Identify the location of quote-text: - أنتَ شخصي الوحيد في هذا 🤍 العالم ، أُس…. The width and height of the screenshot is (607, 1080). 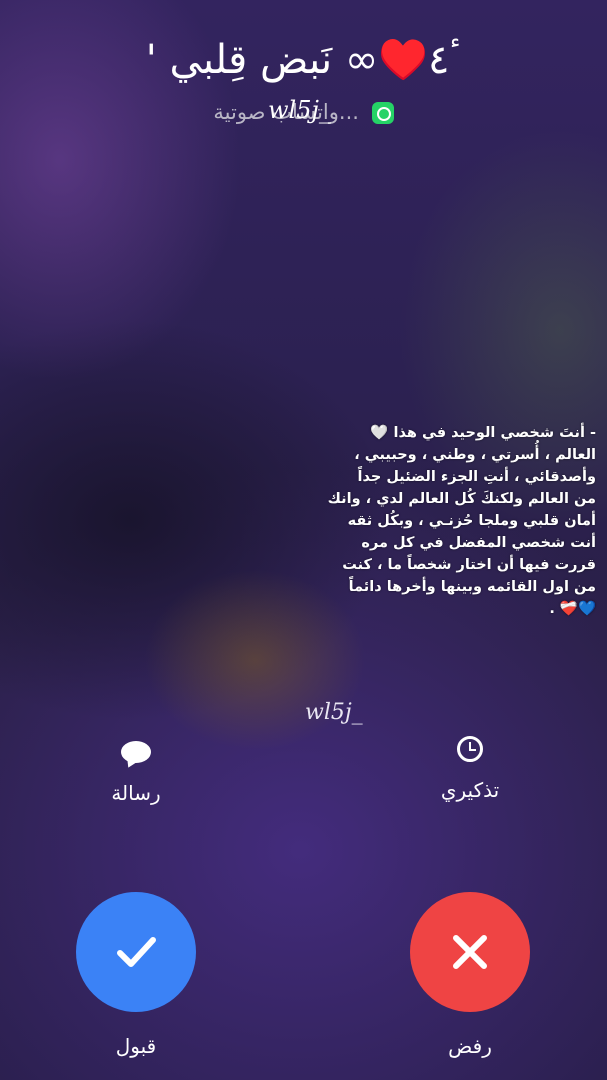
(448, 521).